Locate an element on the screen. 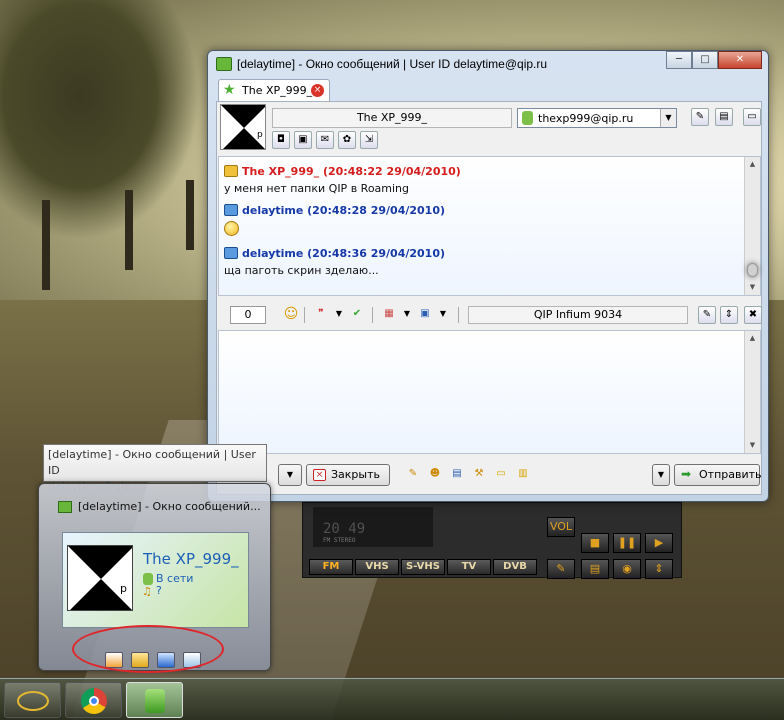 Image resolution: width=784 pixels, height=720 pixels. thumbnail-name: The XP_999_ is located at coordinates (191, 559).